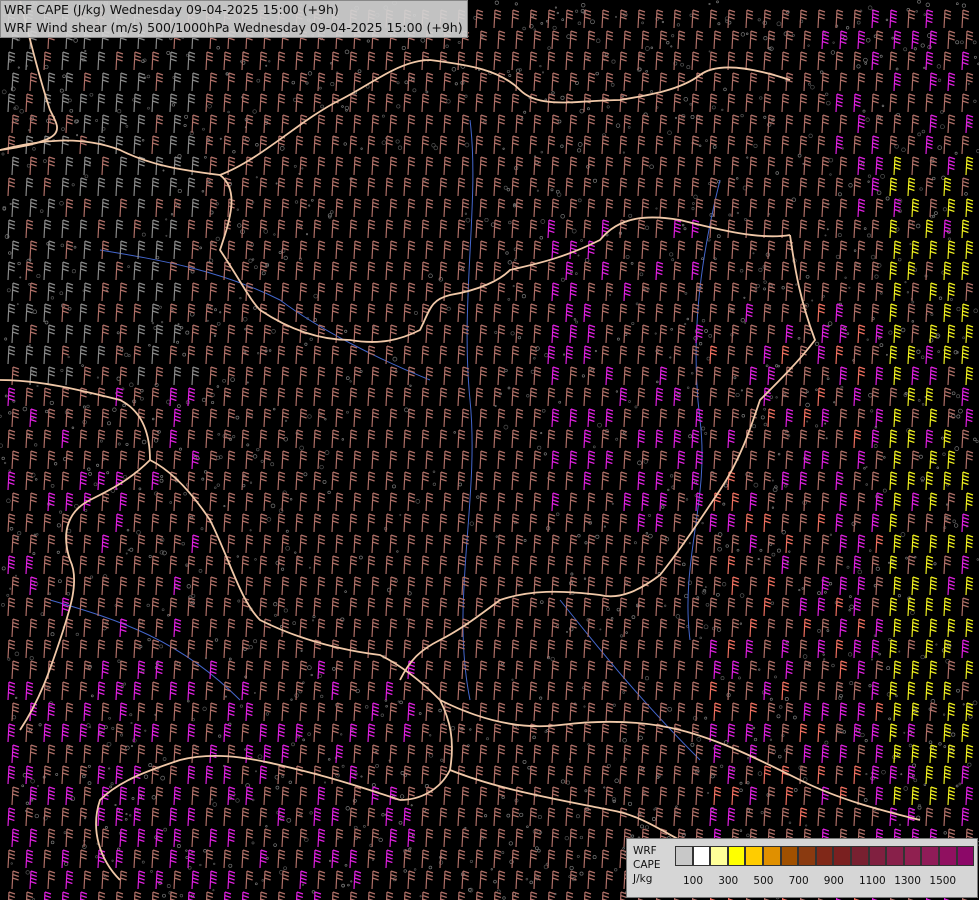 The width and height of the screenshot is (979, 900). What do you see at coordinates (728, 881) in the screenshot?
I see `legend-tick-label: 300` at bounding box center [728, 881].